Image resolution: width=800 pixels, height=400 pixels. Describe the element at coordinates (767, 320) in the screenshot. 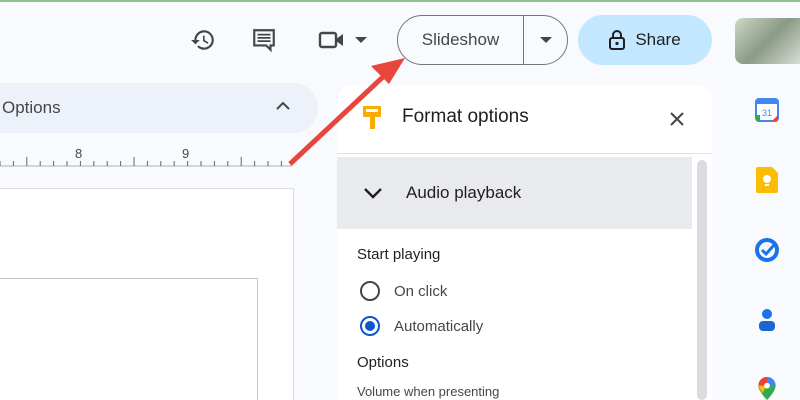

I see `contacts-icon` at that location.